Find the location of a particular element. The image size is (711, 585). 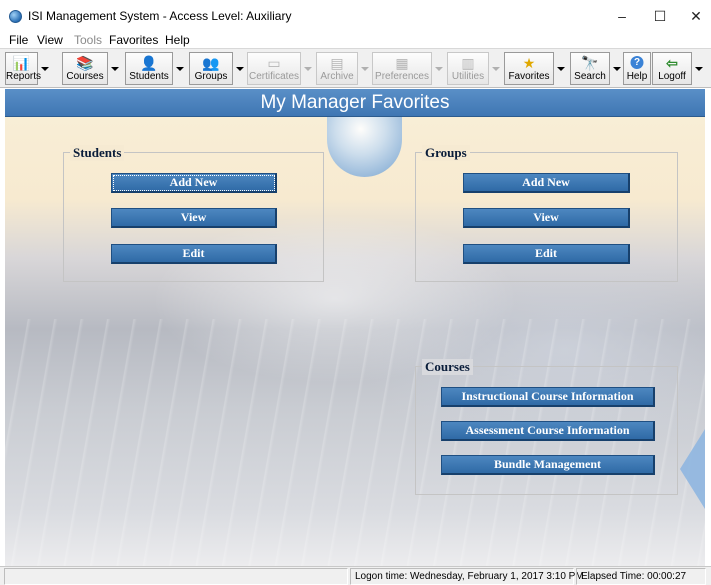

archive-dropdown-arrow is located at coordinates (364, 68).